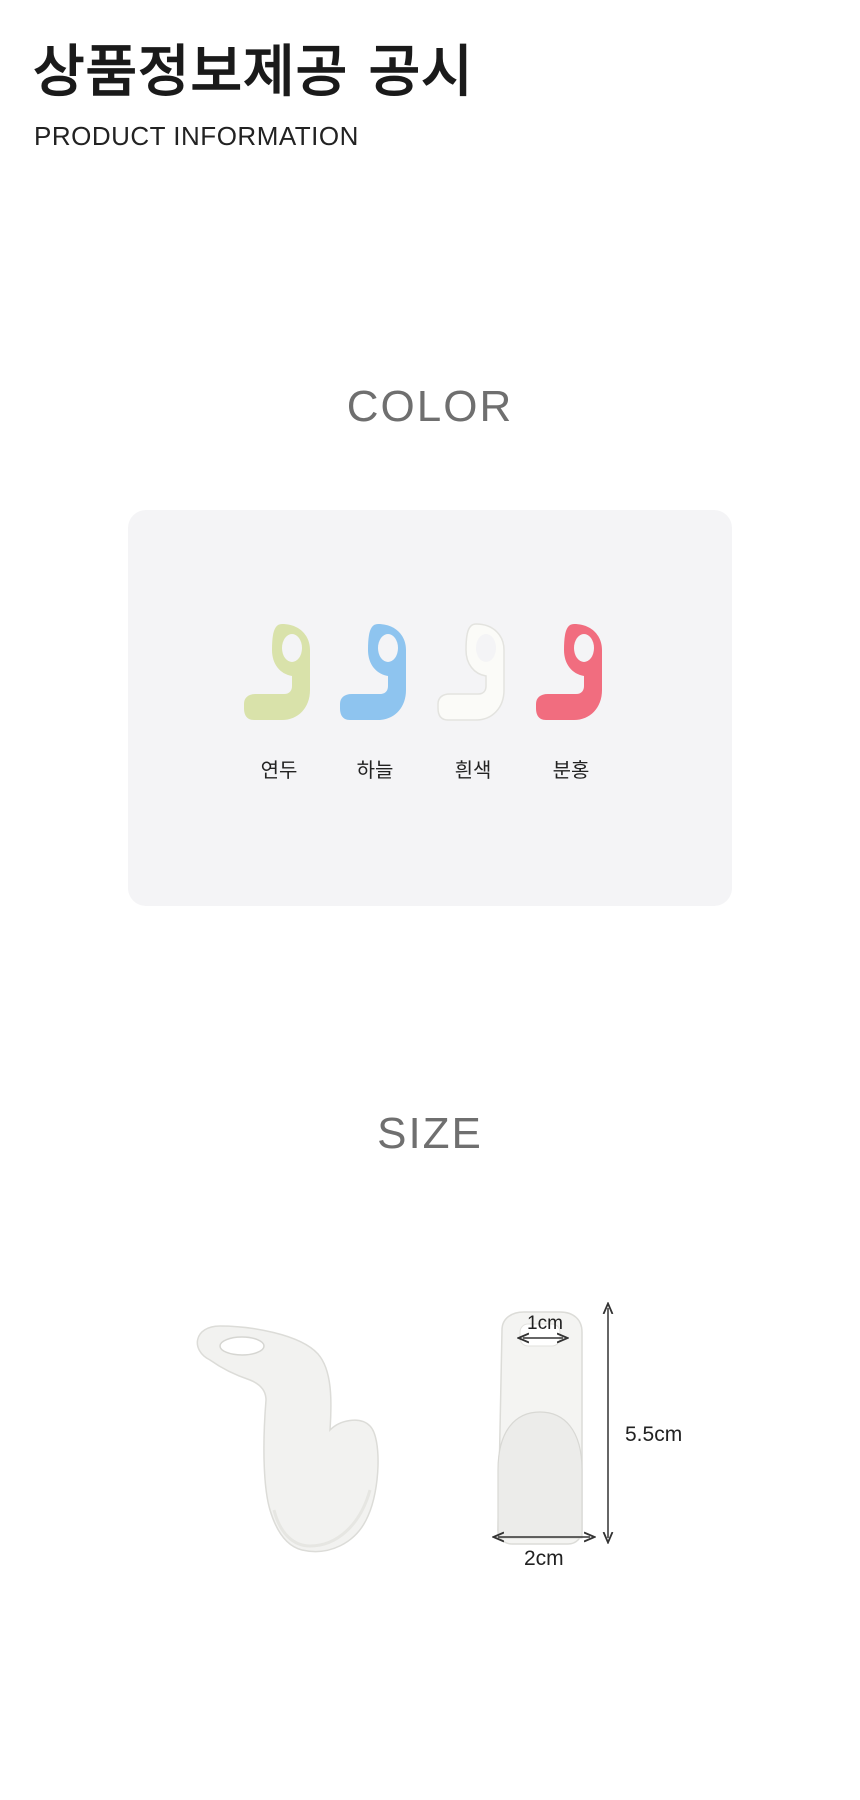  I want to click on hook-swatch-green, so click(279, 675).